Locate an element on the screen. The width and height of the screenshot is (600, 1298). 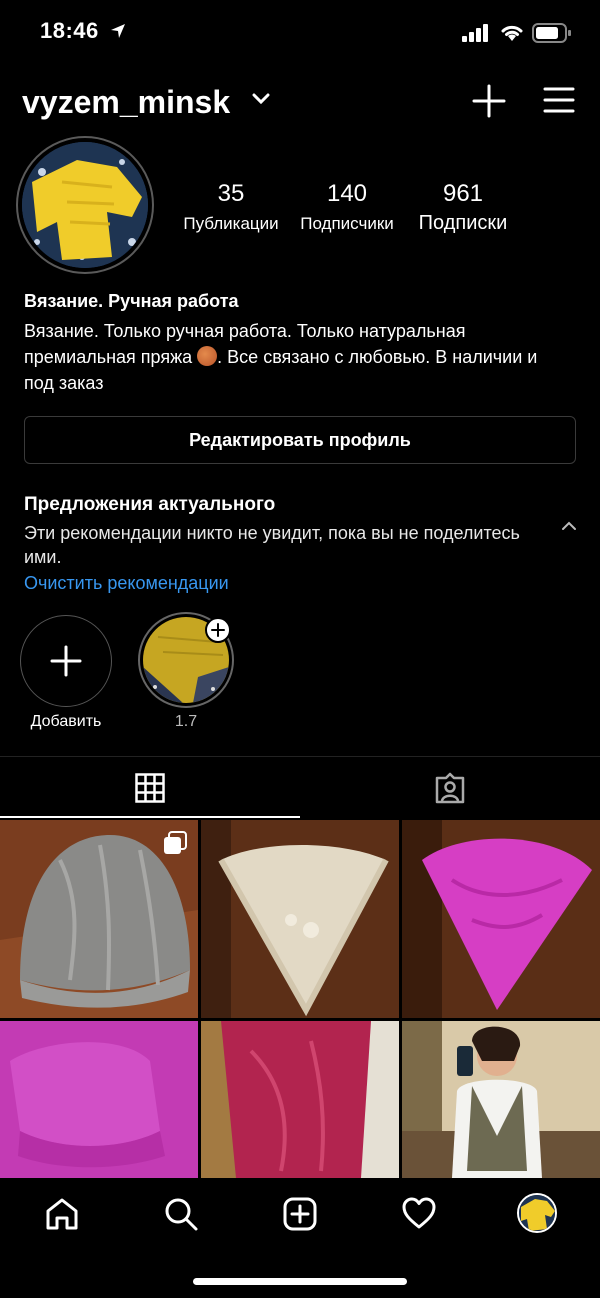
home-icon is located at coordinates (62, 1214).